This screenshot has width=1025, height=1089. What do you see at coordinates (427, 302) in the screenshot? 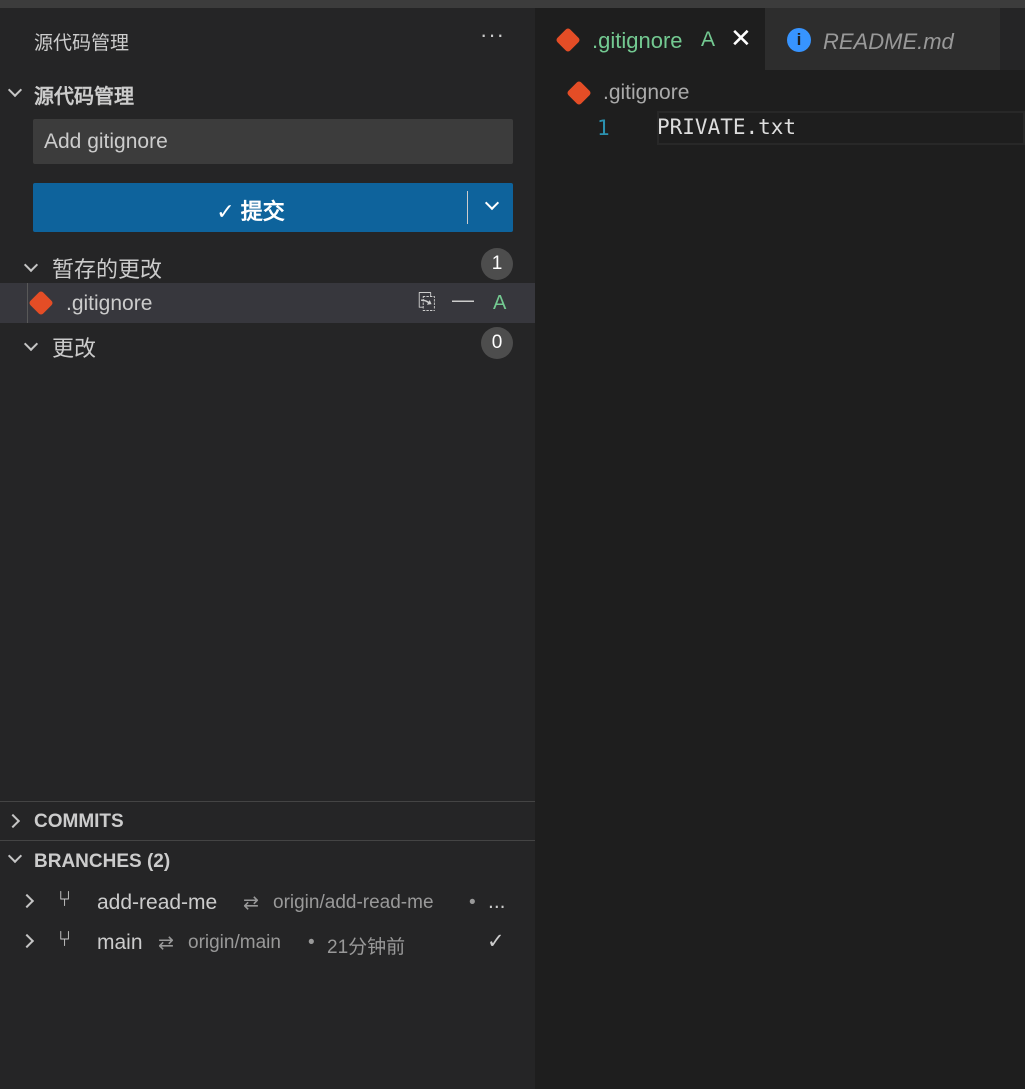
I see `open-file-icon: ⎘` at bounding box center [427, 302].